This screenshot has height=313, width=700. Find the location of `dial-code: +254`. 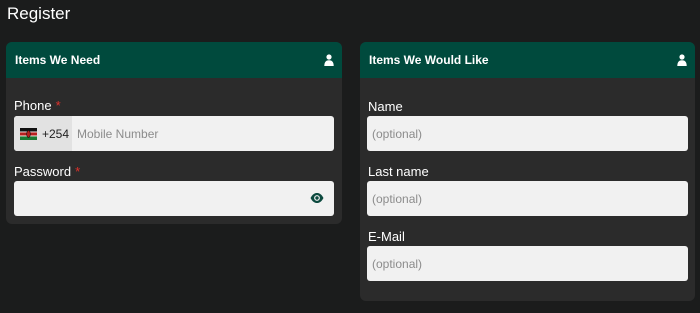

dial-code: +254 is located at coordinates (56, 133).